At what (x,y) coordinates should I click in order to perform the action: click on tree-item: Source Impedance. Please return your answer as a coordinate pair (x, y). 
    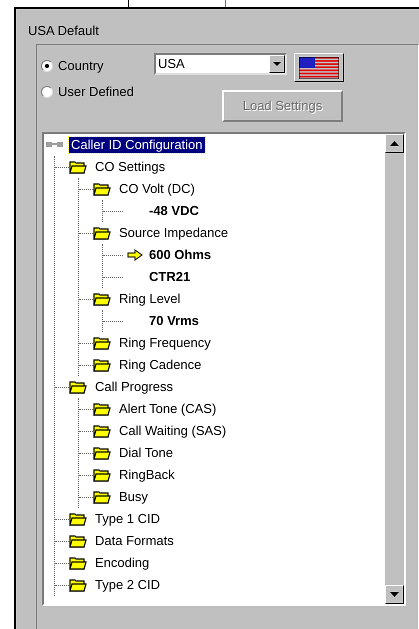
    Looking at the image, I should click on (173, 233).